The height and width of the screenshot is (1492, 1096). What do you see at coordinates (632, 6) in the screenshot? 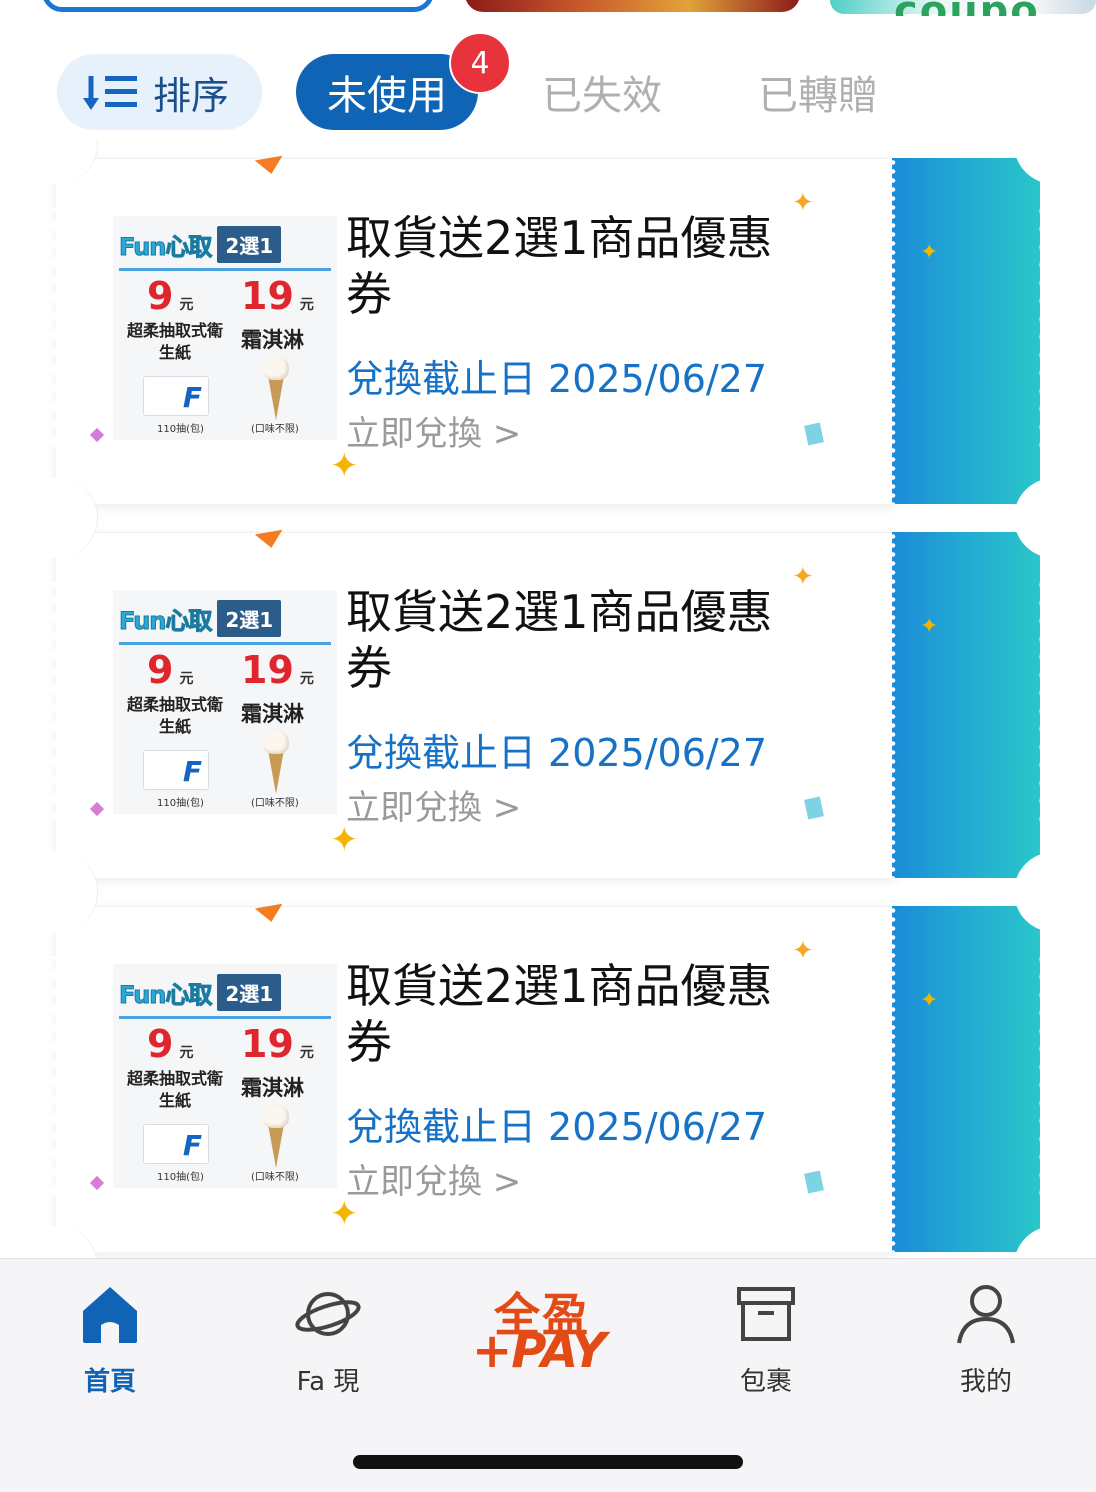
I see `banner-card-middle` at bounding box center [632, 6].